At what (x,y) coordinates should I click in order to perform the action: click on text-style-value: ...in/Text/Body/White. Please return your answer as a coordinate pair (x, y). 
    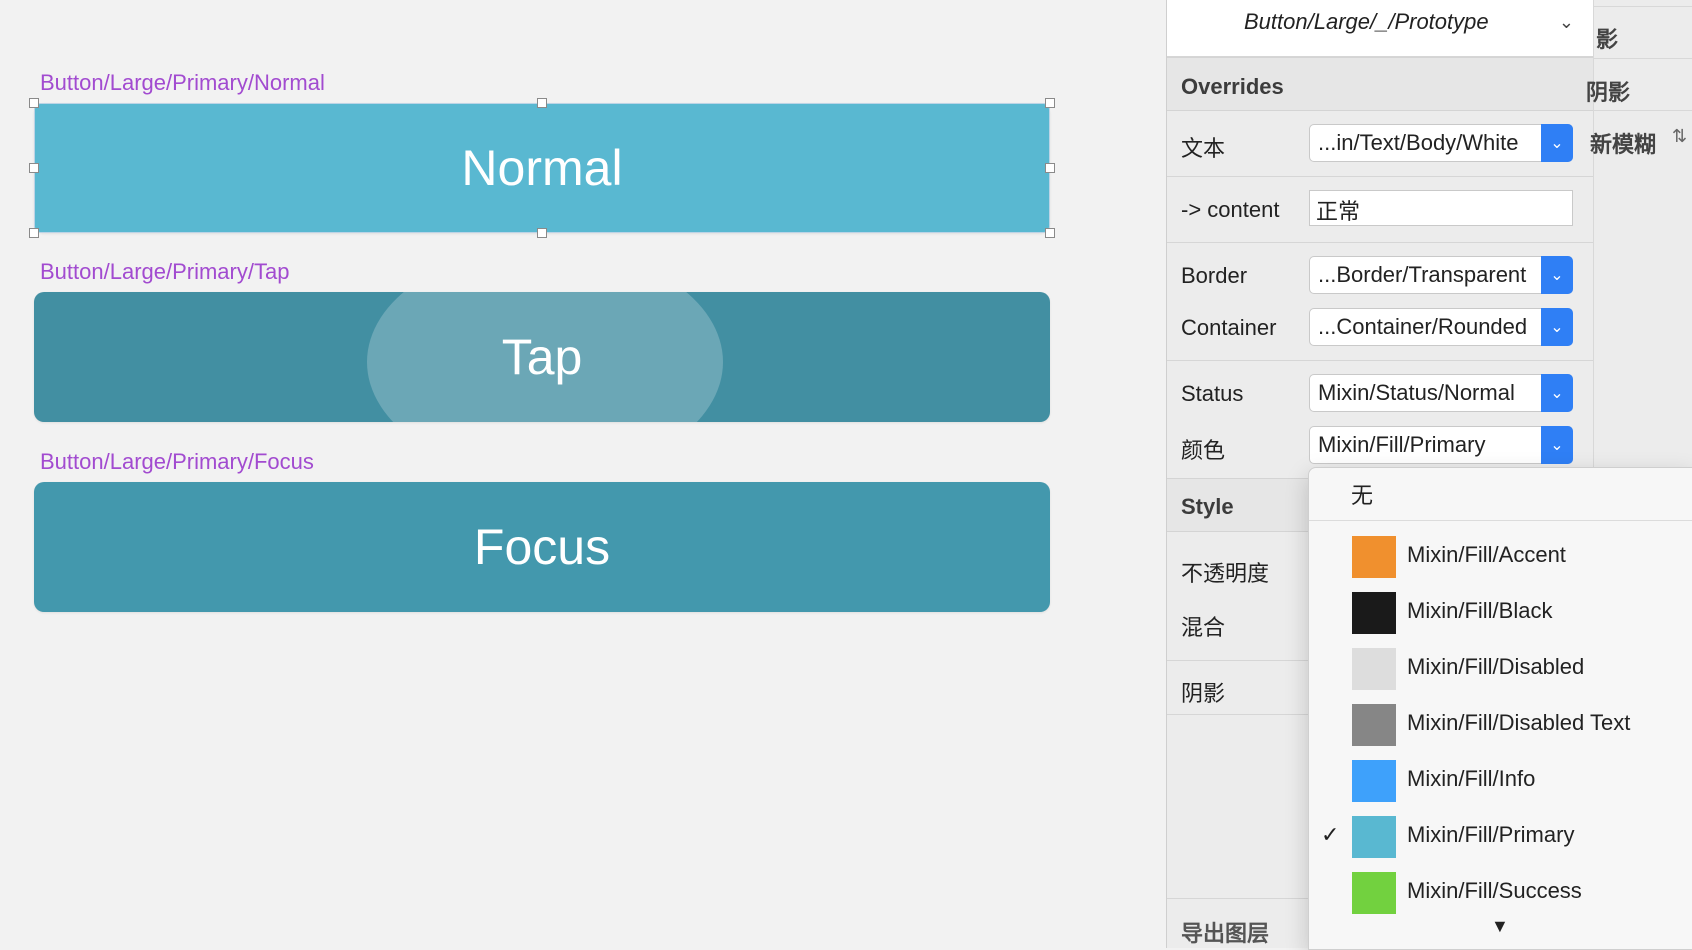
    Looking at the image, I should click on (1418, 142).